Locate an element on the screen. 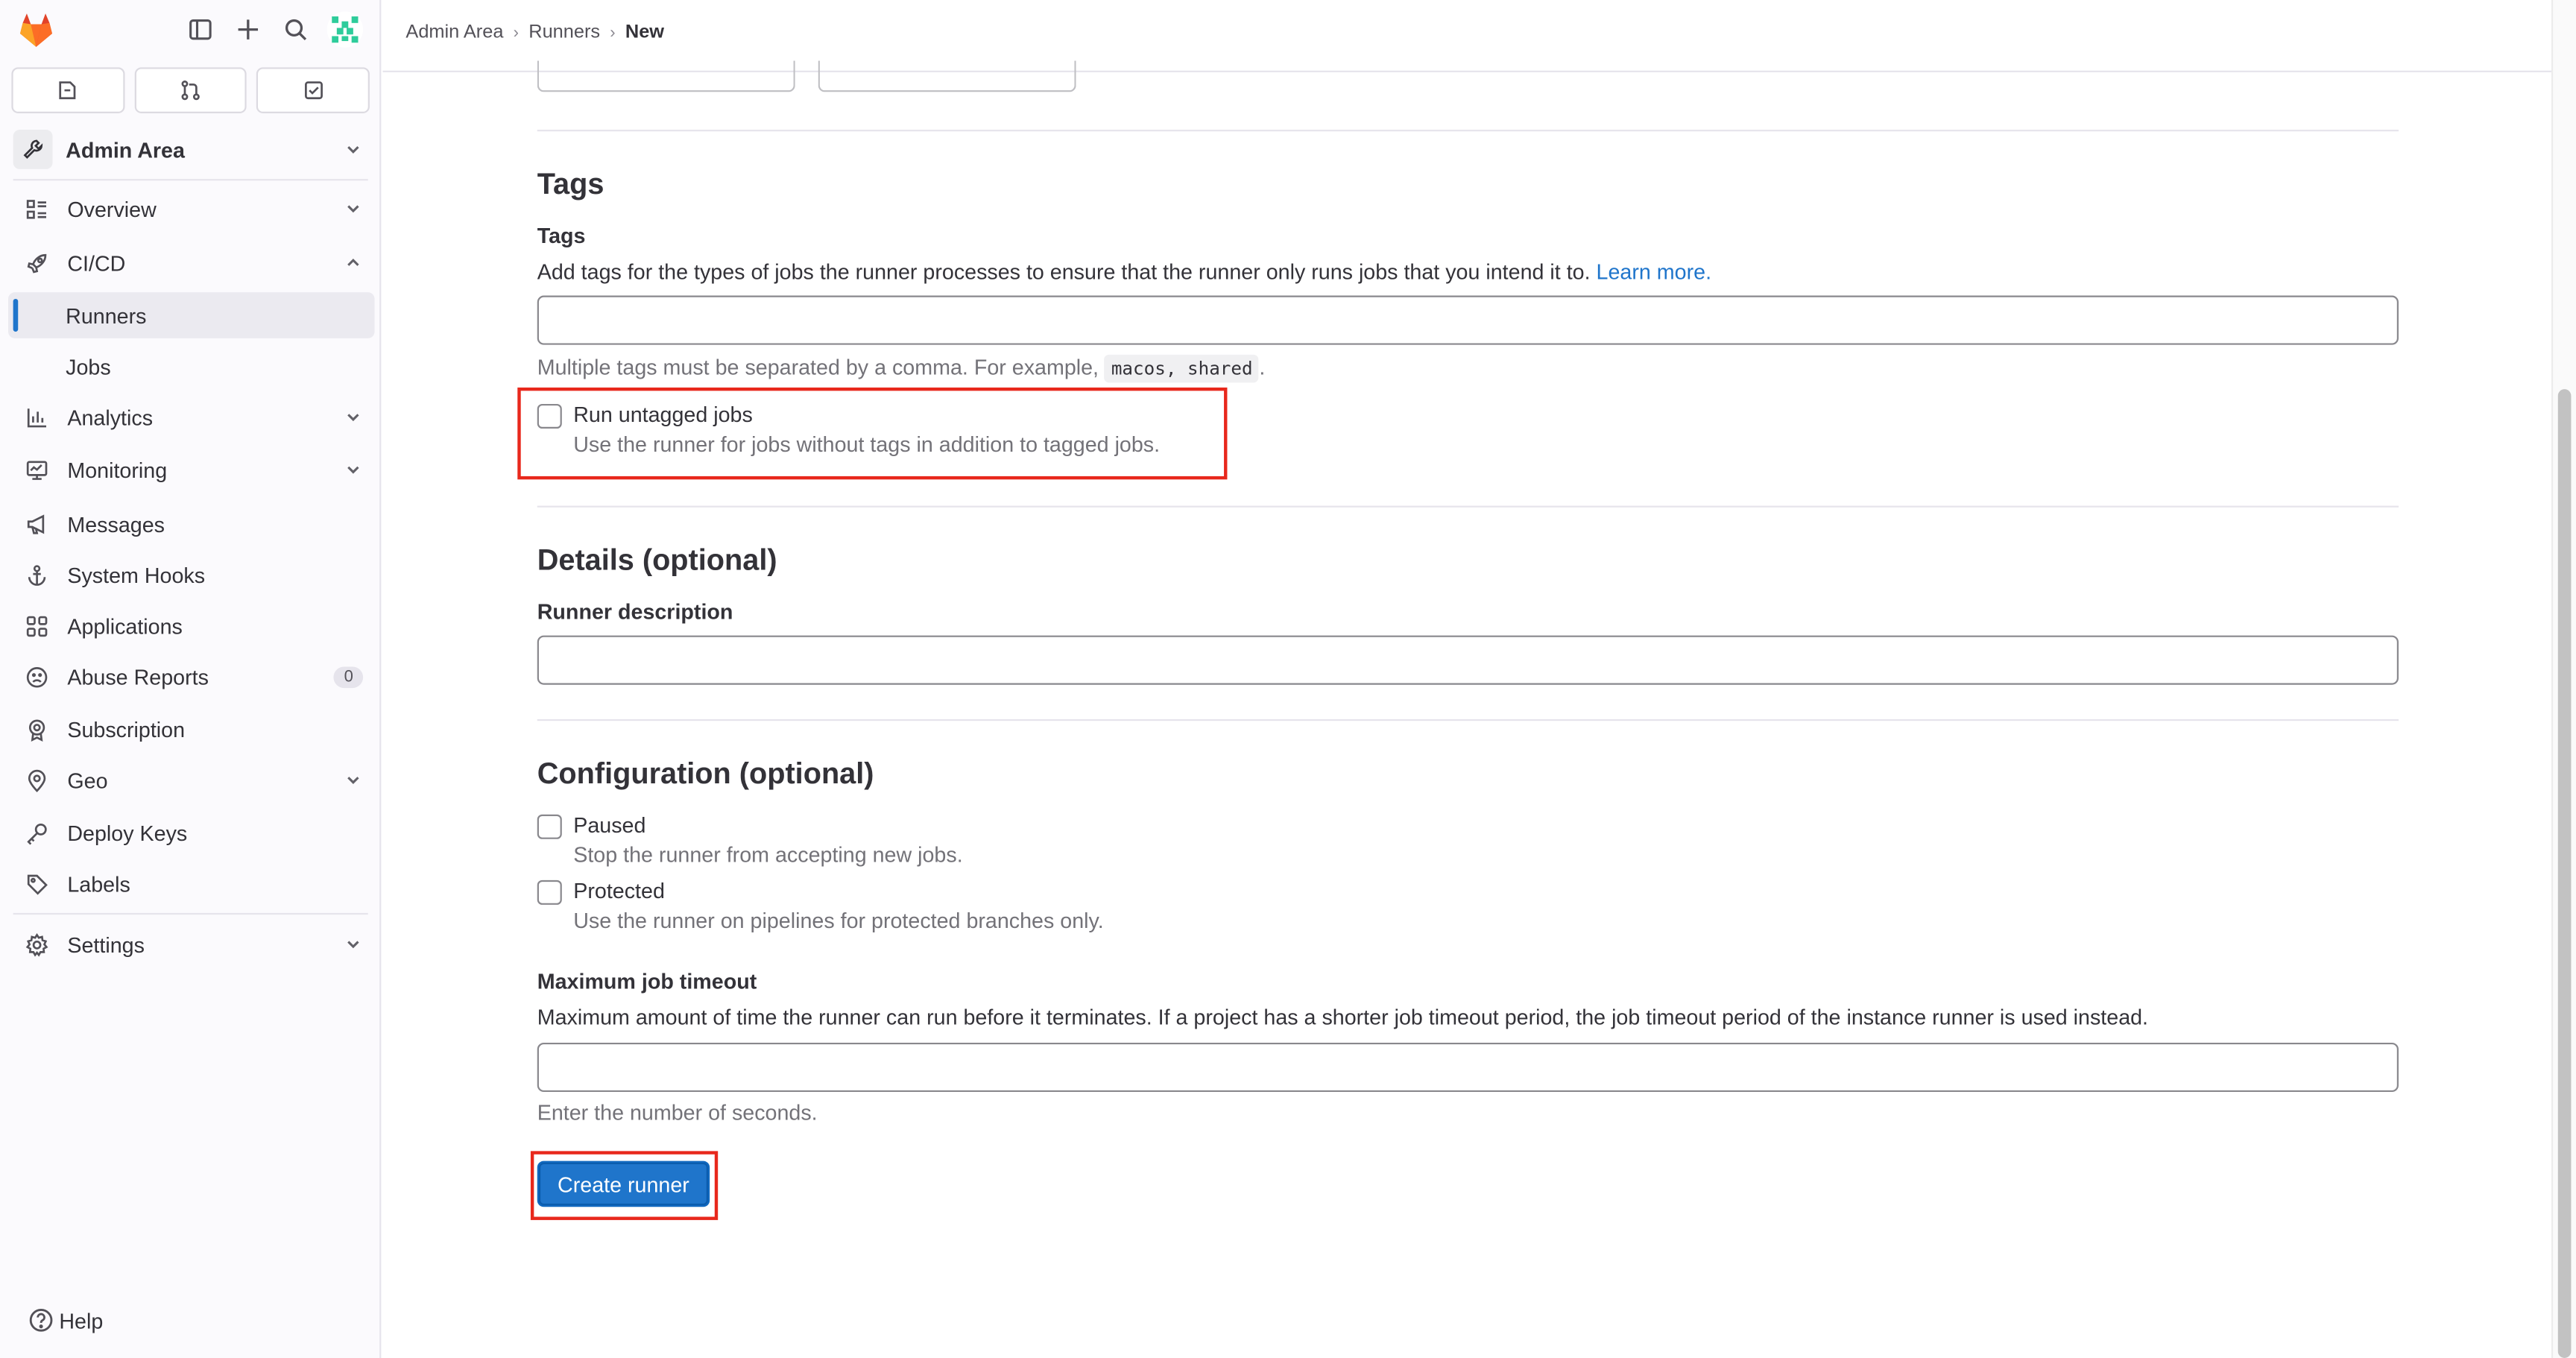 This screenshot has width=2576, height=1358. sidebar-item-abuse-reports: Abuse Reports 0 is located at coordinates (194, 677).